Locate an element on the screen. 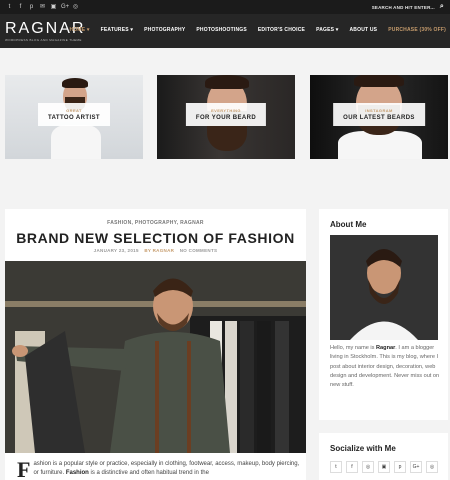 This screenshot has height=480, width=450. vimeo-icon: ◎ is located at coordinates (368, 467).